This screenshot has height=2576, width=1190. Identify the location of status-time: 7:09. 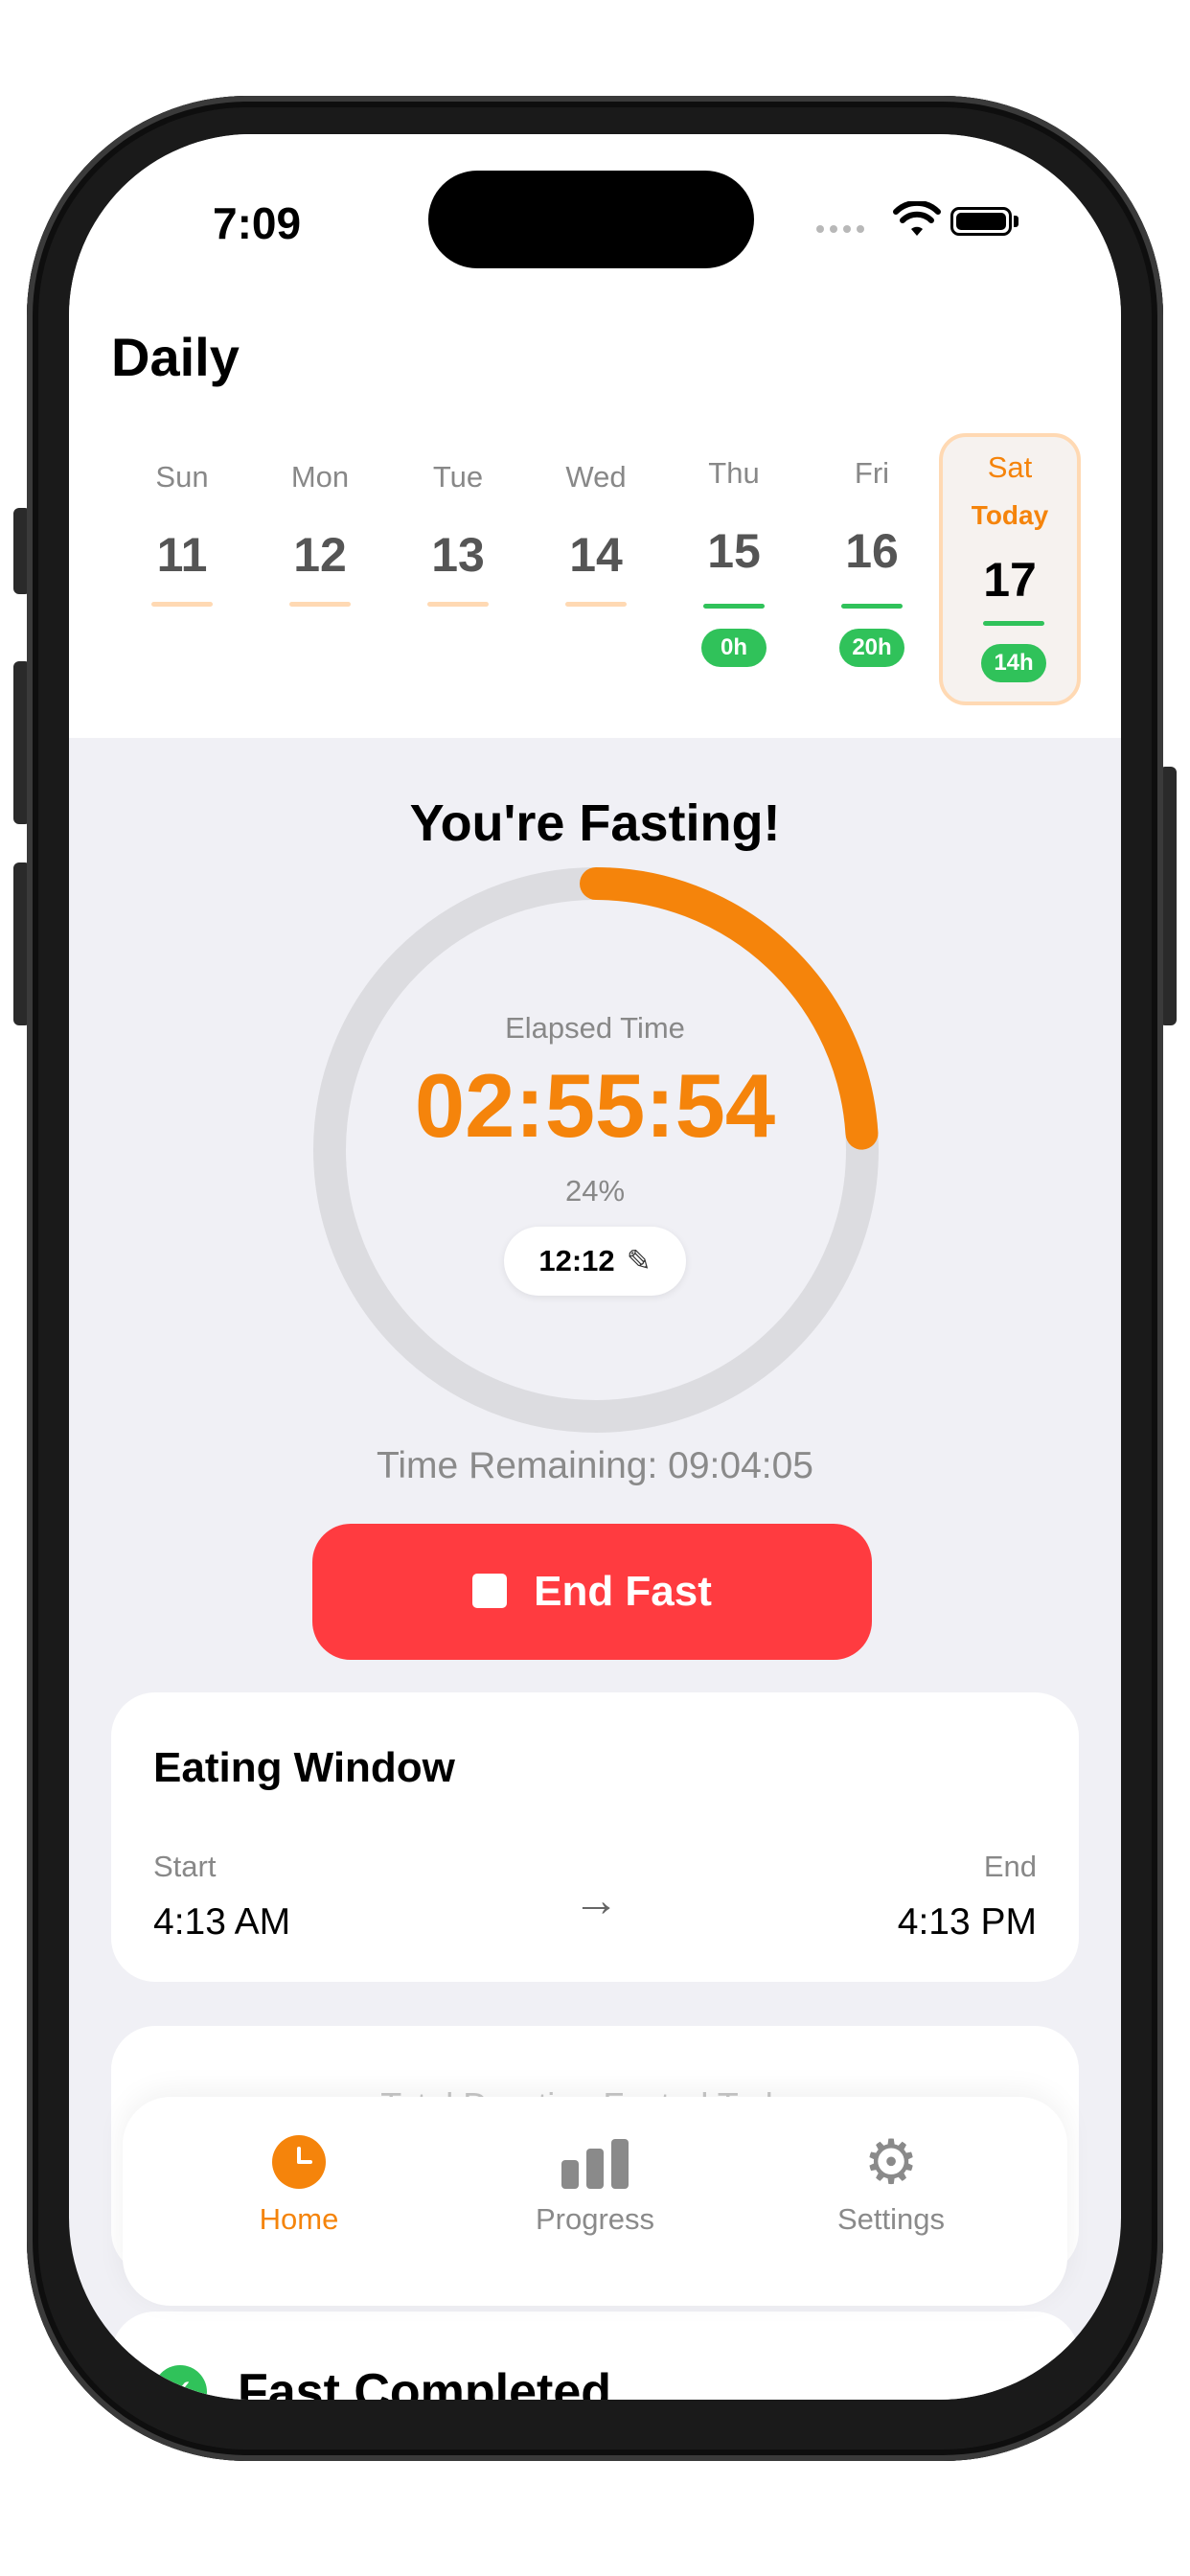
(257, 223).